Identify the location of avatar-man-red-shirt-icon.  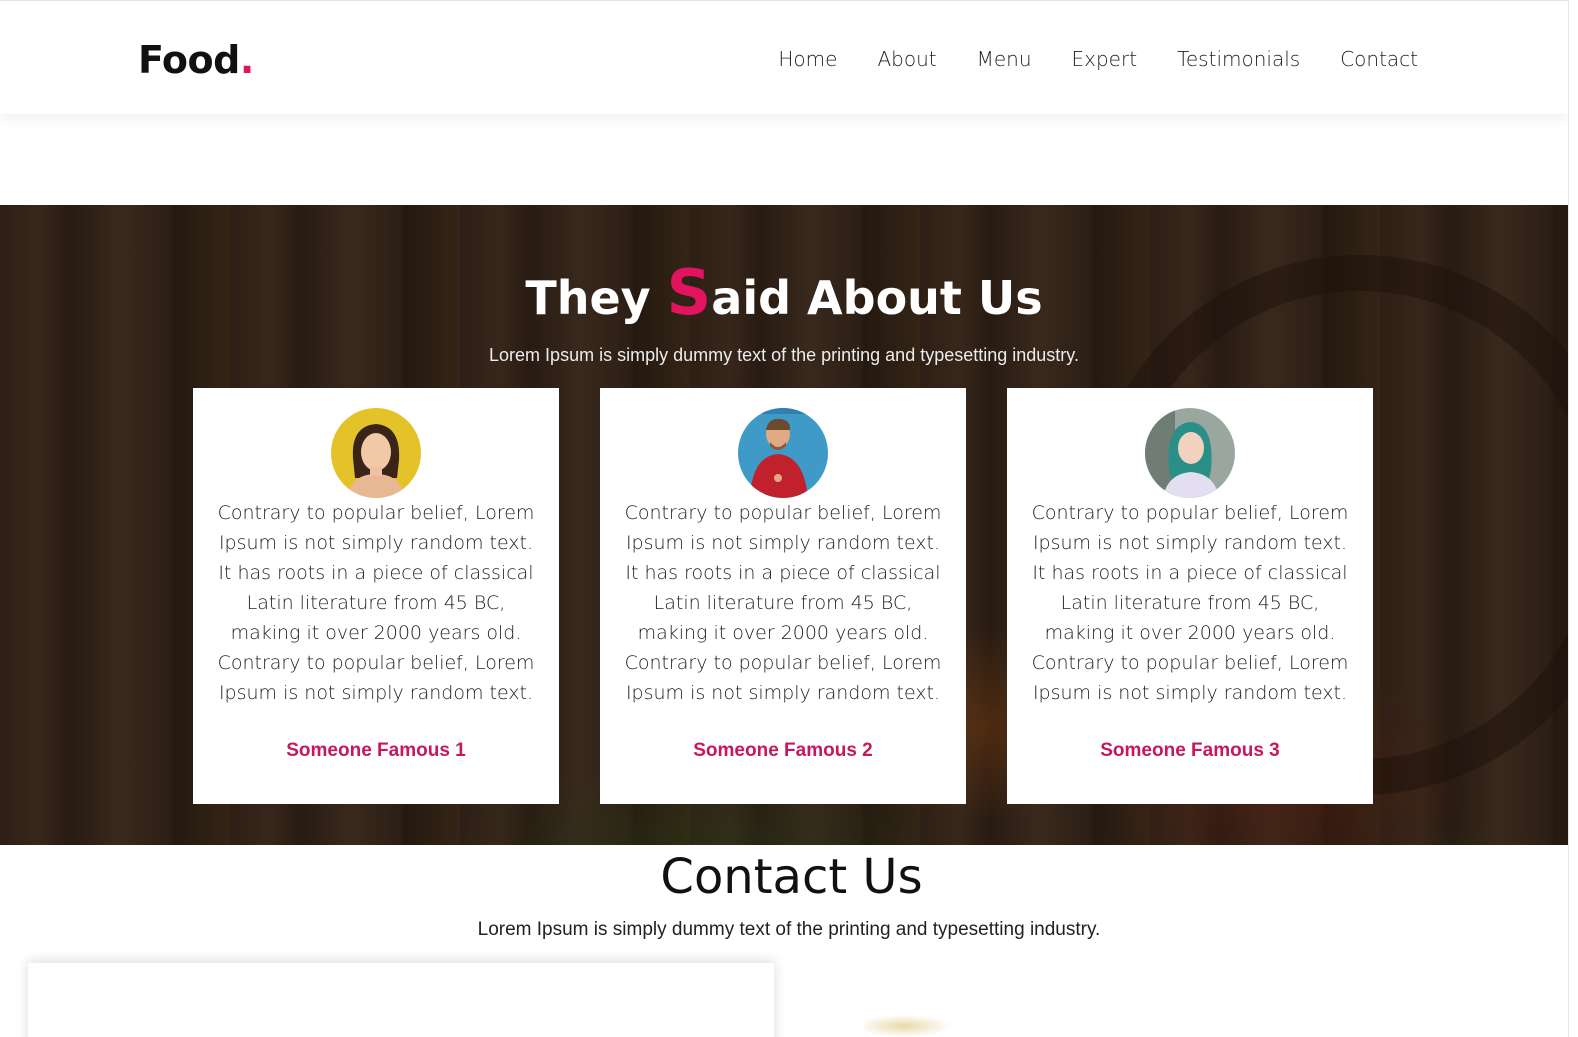
(783, 453).